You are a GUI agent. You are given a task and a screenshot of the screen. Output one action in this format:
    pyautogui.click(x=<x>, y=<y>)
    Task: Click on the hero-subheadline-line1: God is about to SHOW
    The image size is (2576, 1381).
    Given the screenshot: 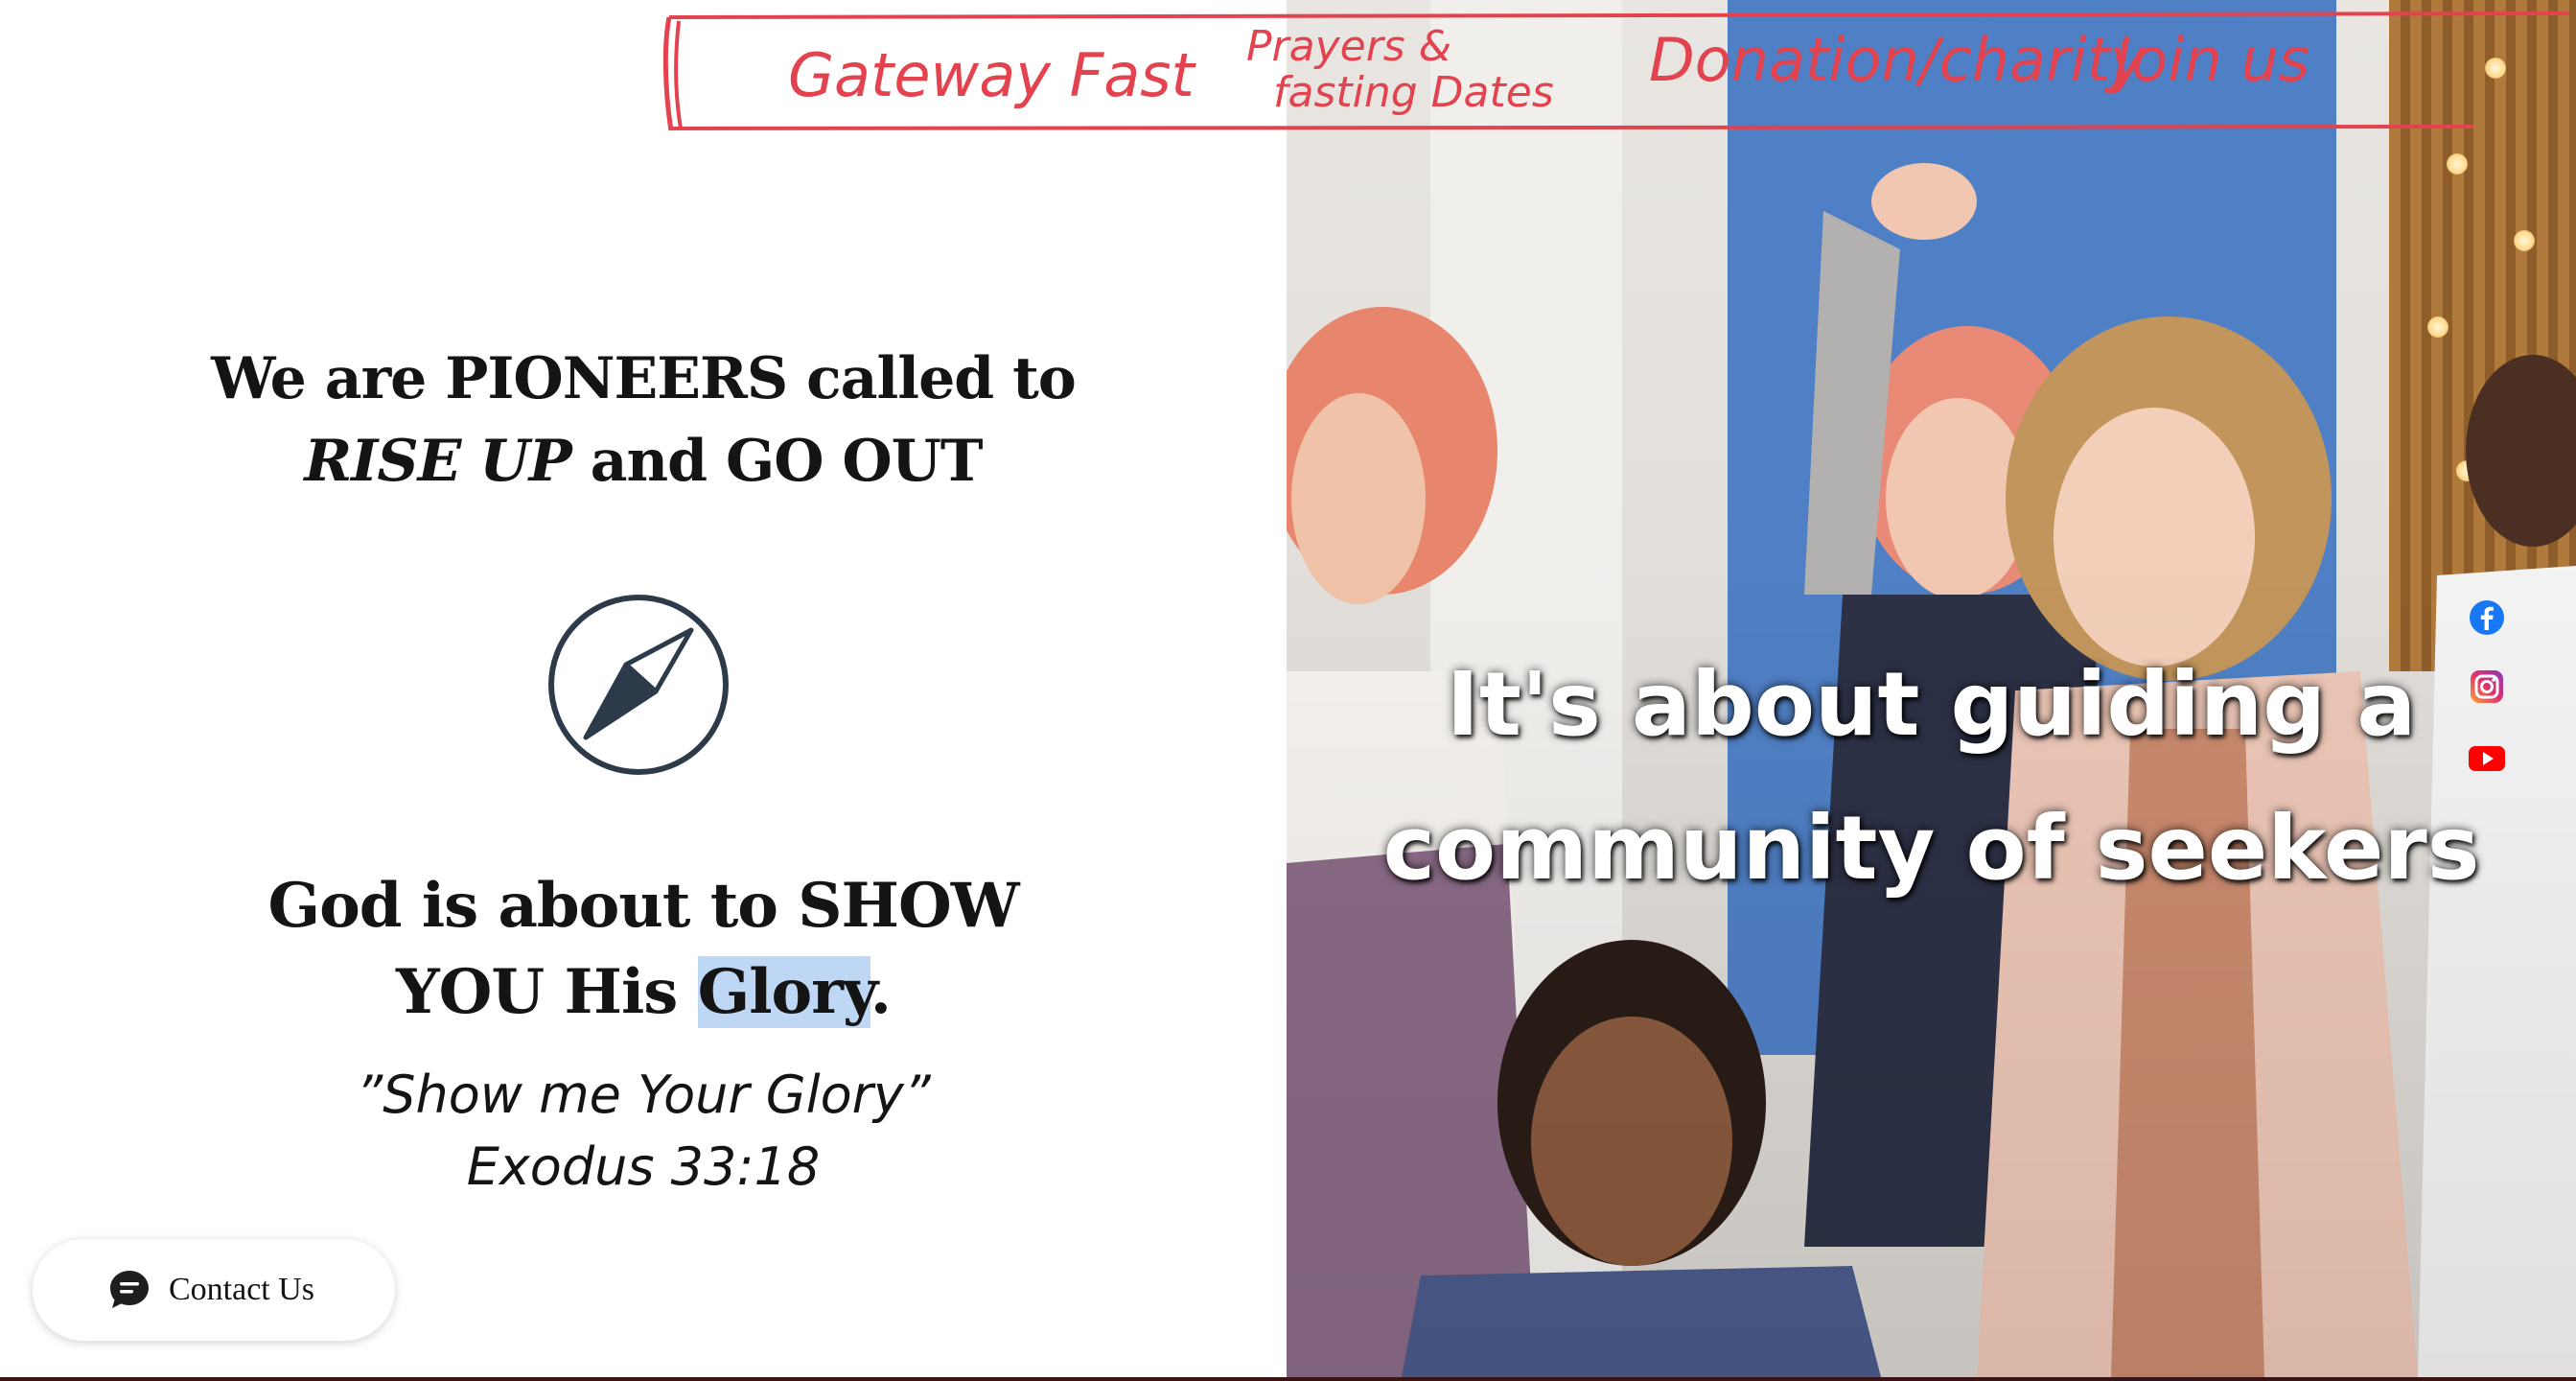 What is the action you would take?
    pyautogui.click(x=643, y=906)
    